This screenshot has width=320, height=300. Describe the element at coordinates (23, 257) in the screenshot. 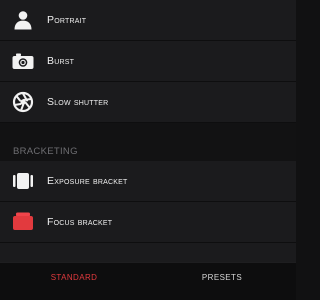

I see `partial-mode-icon` at that location.